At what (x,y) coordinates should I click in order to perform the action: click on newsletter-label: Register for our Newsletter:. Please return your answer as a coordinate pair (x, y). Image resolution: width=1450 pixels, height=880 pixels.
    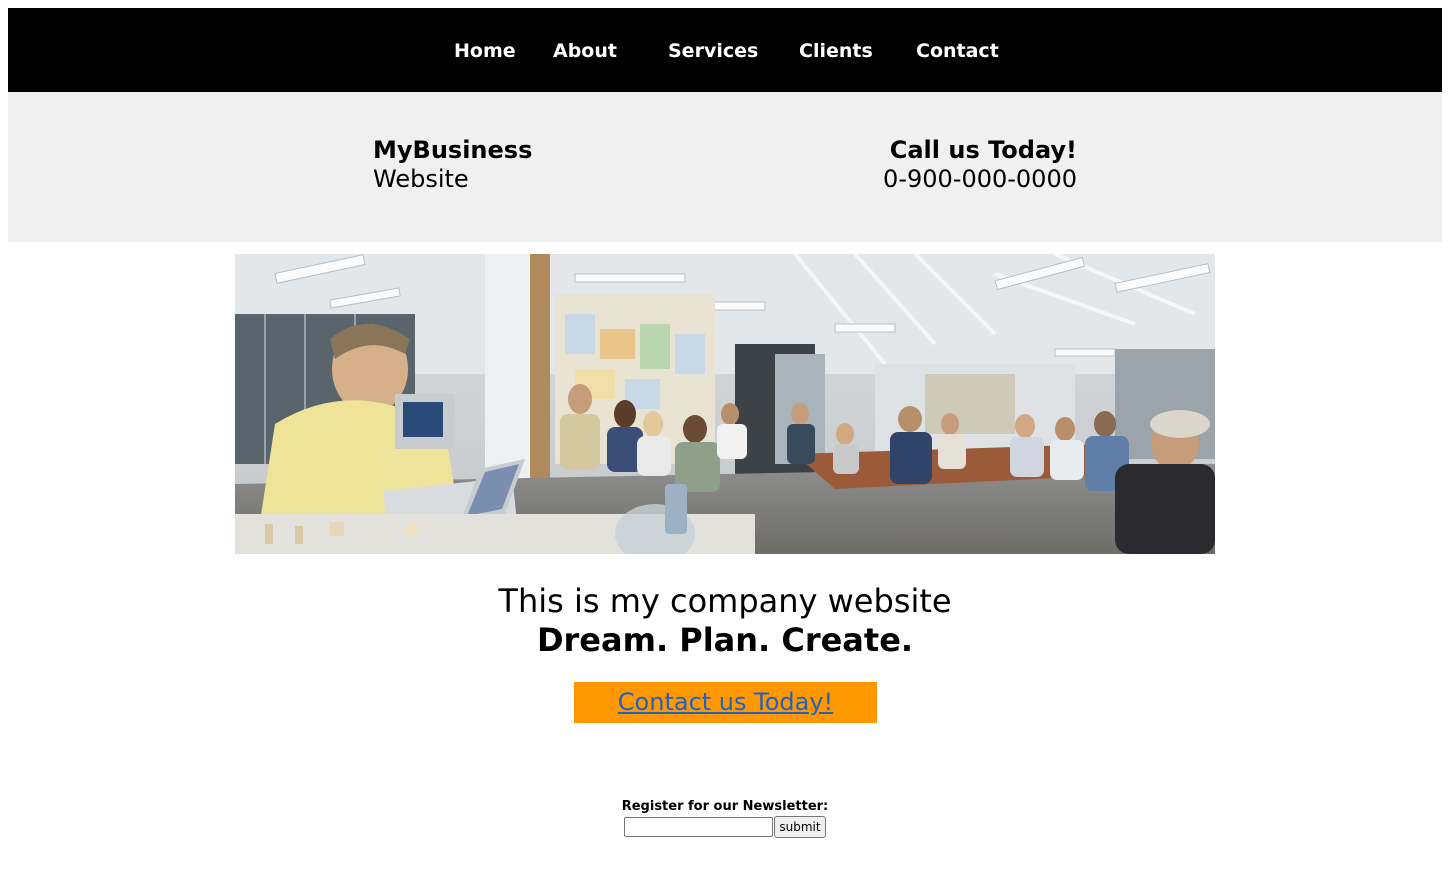
    Looking at the image, I should click on (725, 806).